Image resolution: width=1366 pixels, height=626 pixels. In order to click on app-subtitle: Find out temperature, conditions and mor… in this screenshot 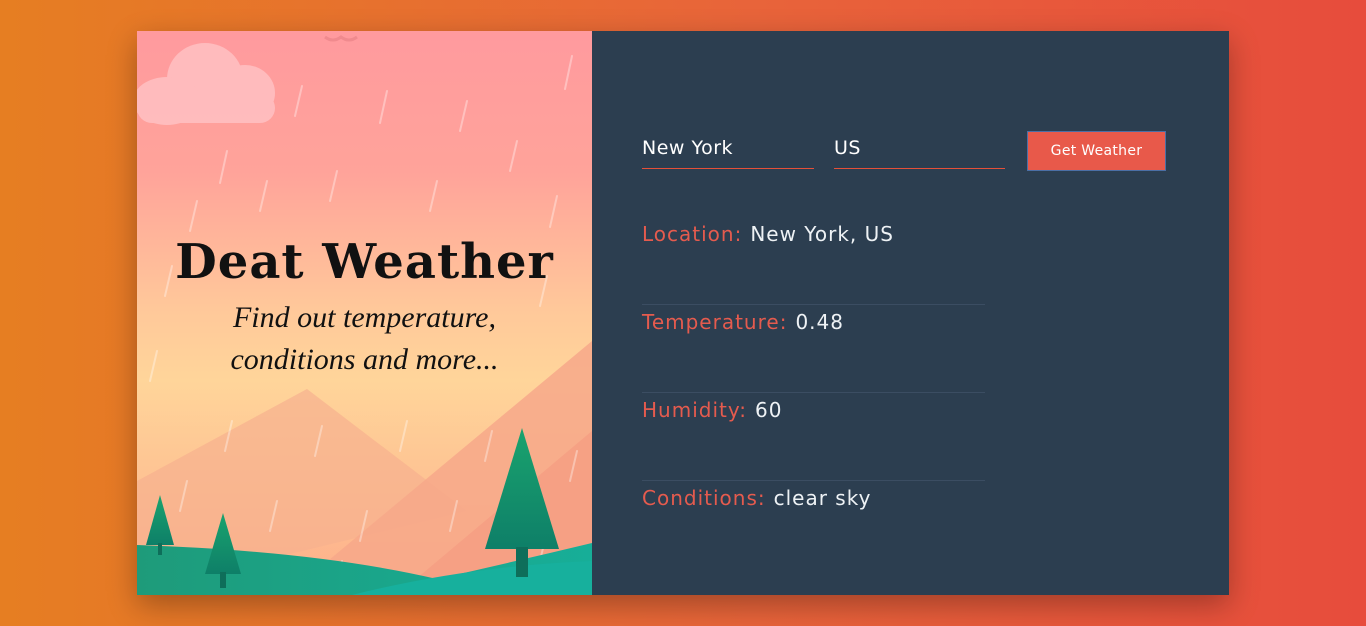, I will do `click(364, 339)`.